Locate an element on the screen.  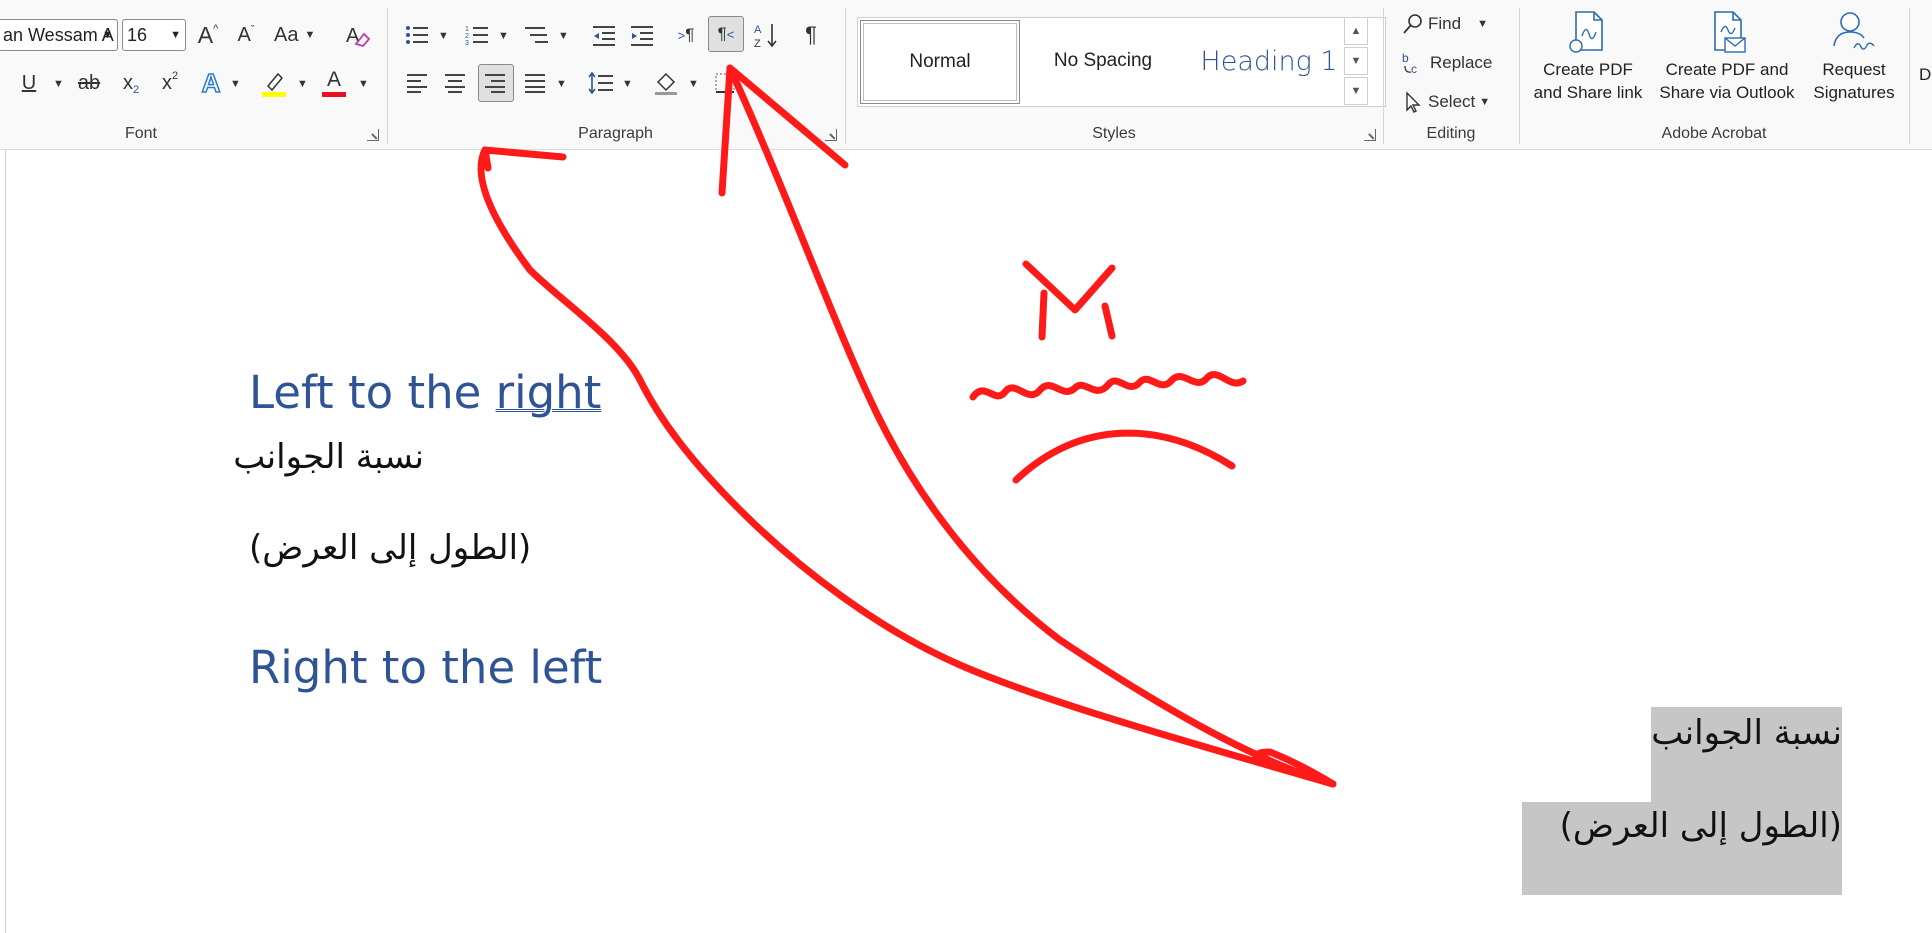
increase-indent-button is located at coordinates (643, 35).